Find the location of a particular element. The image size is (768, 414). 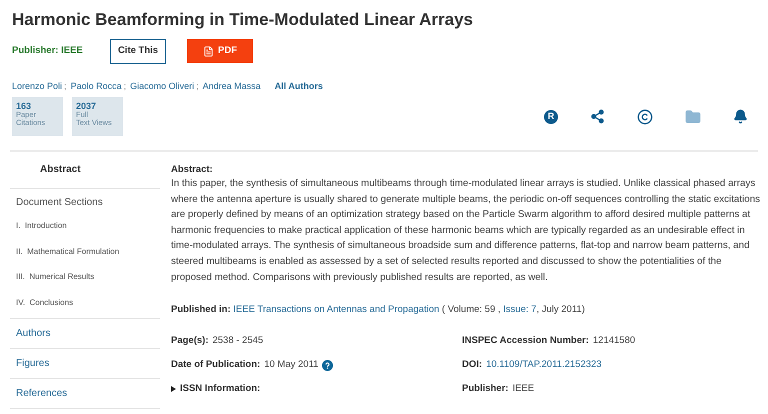

copyright-icon is located at coordinates (645, 116).